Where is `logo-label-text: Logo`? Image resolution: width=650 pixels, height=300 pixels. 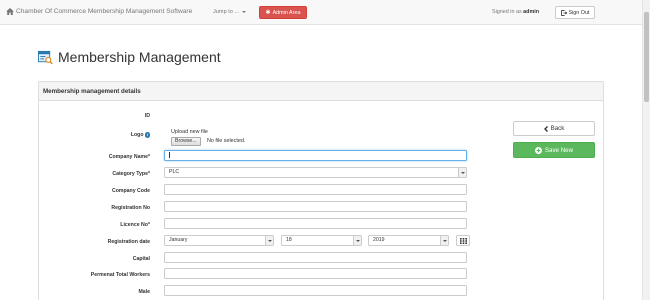
logo-label-text: Logo is located at coordinates (137, 135).